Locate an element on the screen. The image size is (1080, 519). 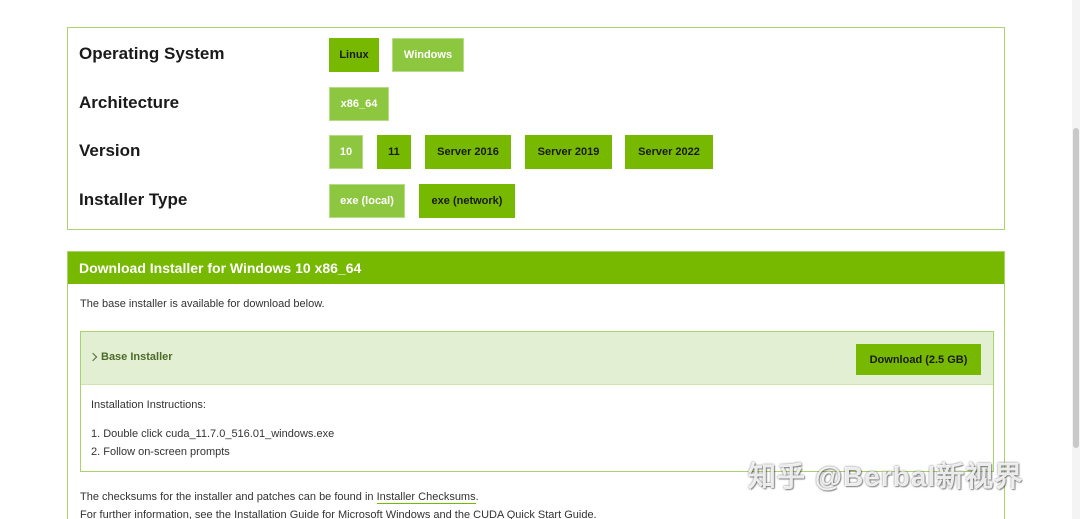
watermark: 知乎 @Berbal新视界 is located at coordinates (886, 476).